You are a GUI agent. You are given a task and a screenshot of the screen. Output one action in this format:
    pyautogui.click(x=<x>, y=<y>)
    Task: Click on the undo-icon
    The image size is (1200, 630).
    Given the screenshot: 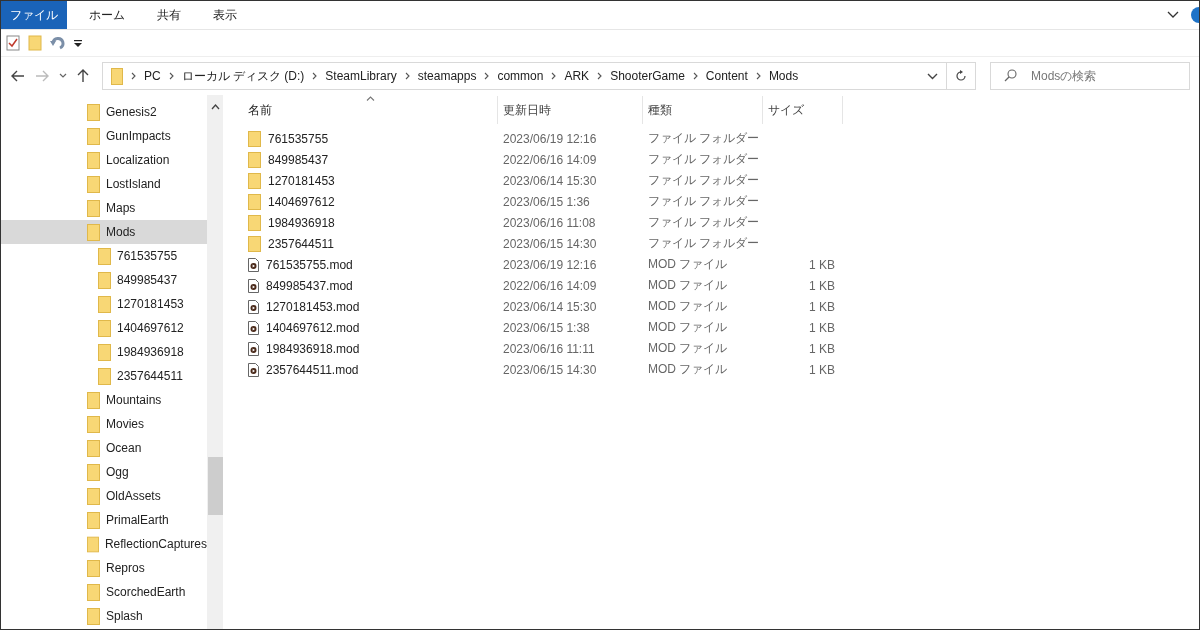 What is the action you would take?
    pyautogui.click(x=58, y=43)
    